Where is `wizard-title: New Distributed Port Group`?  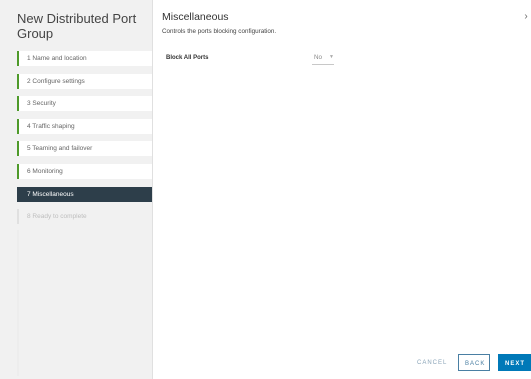 wizard-title: New Distributed Port Group is located at coordinates (77, 26).